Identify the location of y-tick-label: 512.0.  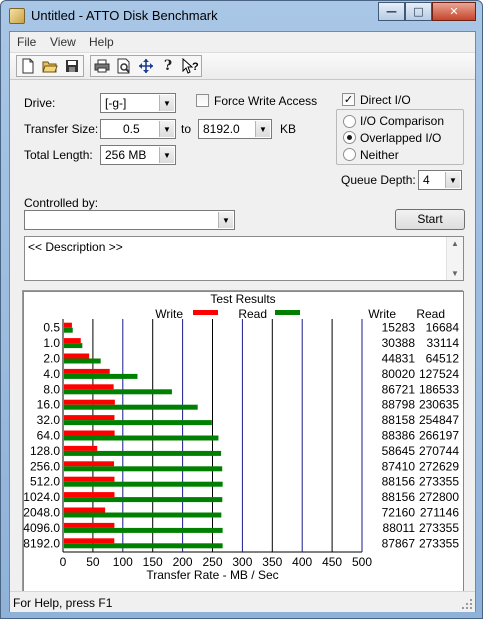
(45, 482).